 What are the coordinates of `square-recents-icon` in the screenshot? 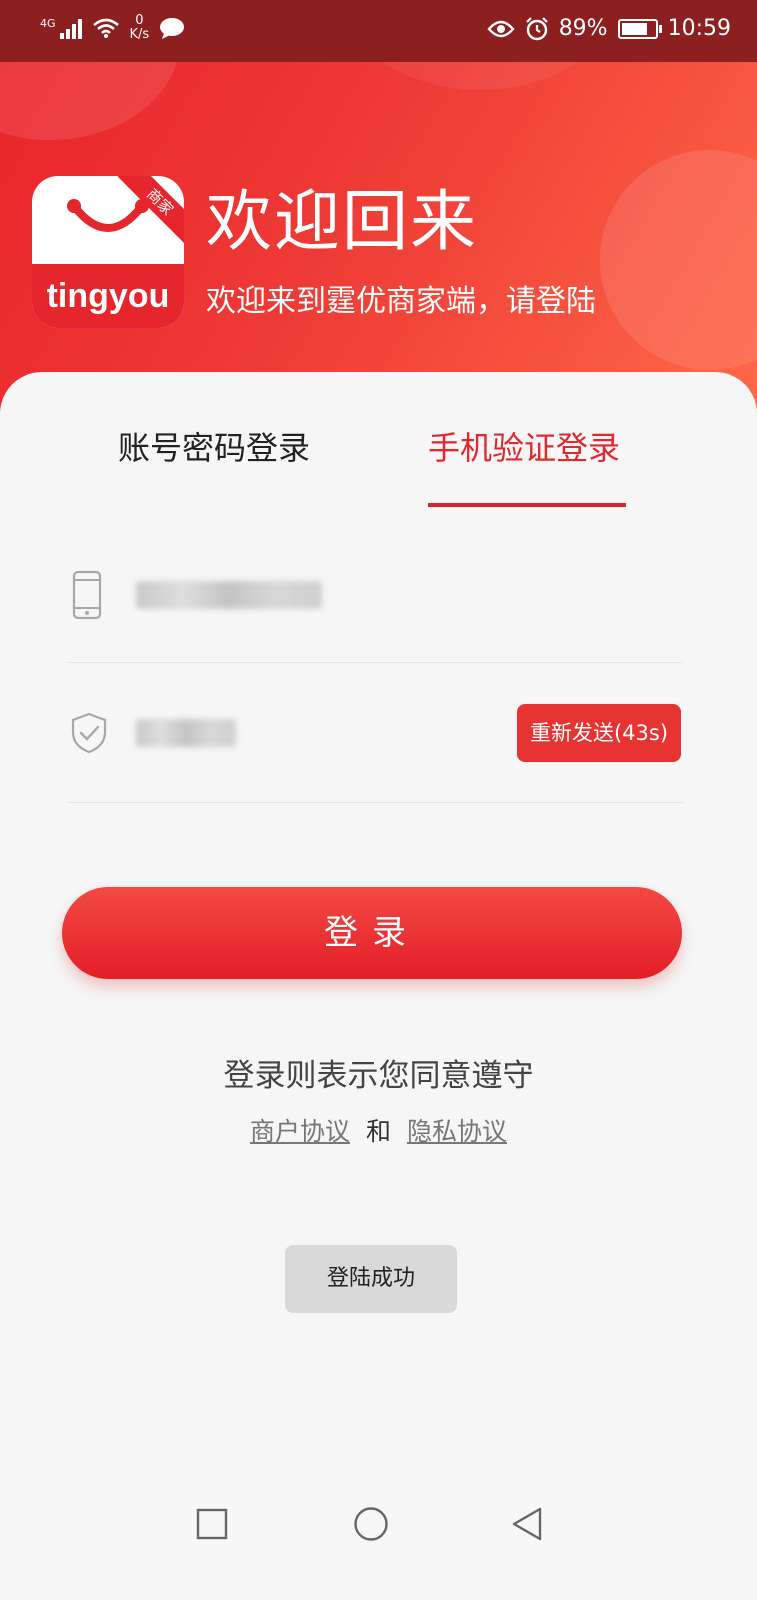 It's located at (212, 1524).